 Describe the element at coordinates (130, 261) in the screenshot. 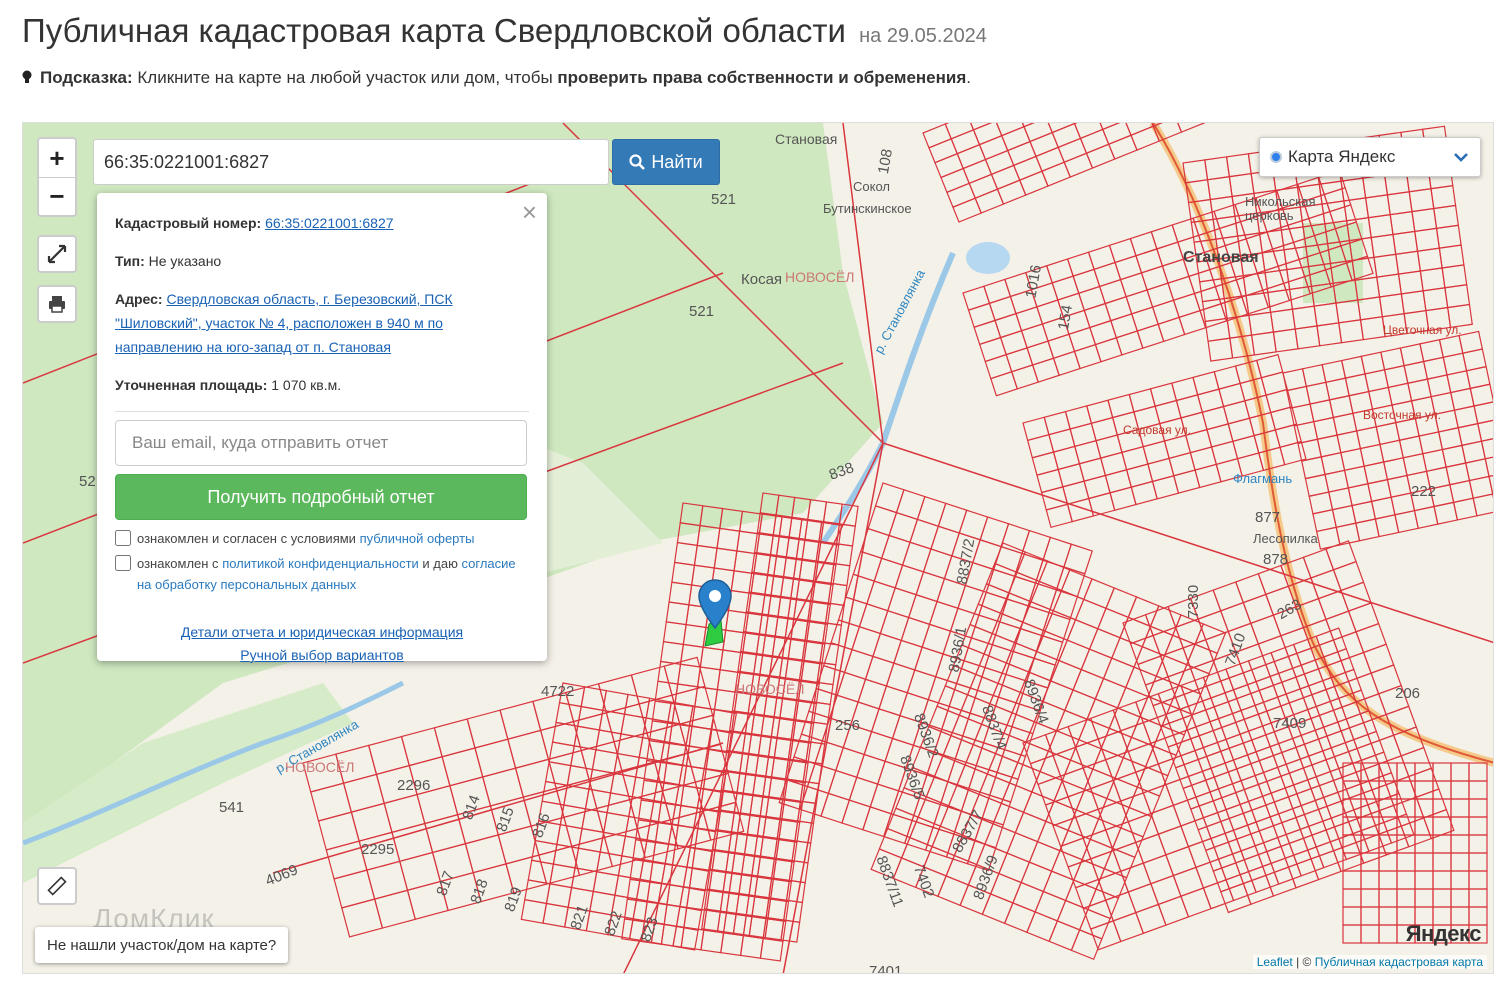

I see `type-label: Тип:` at that location.